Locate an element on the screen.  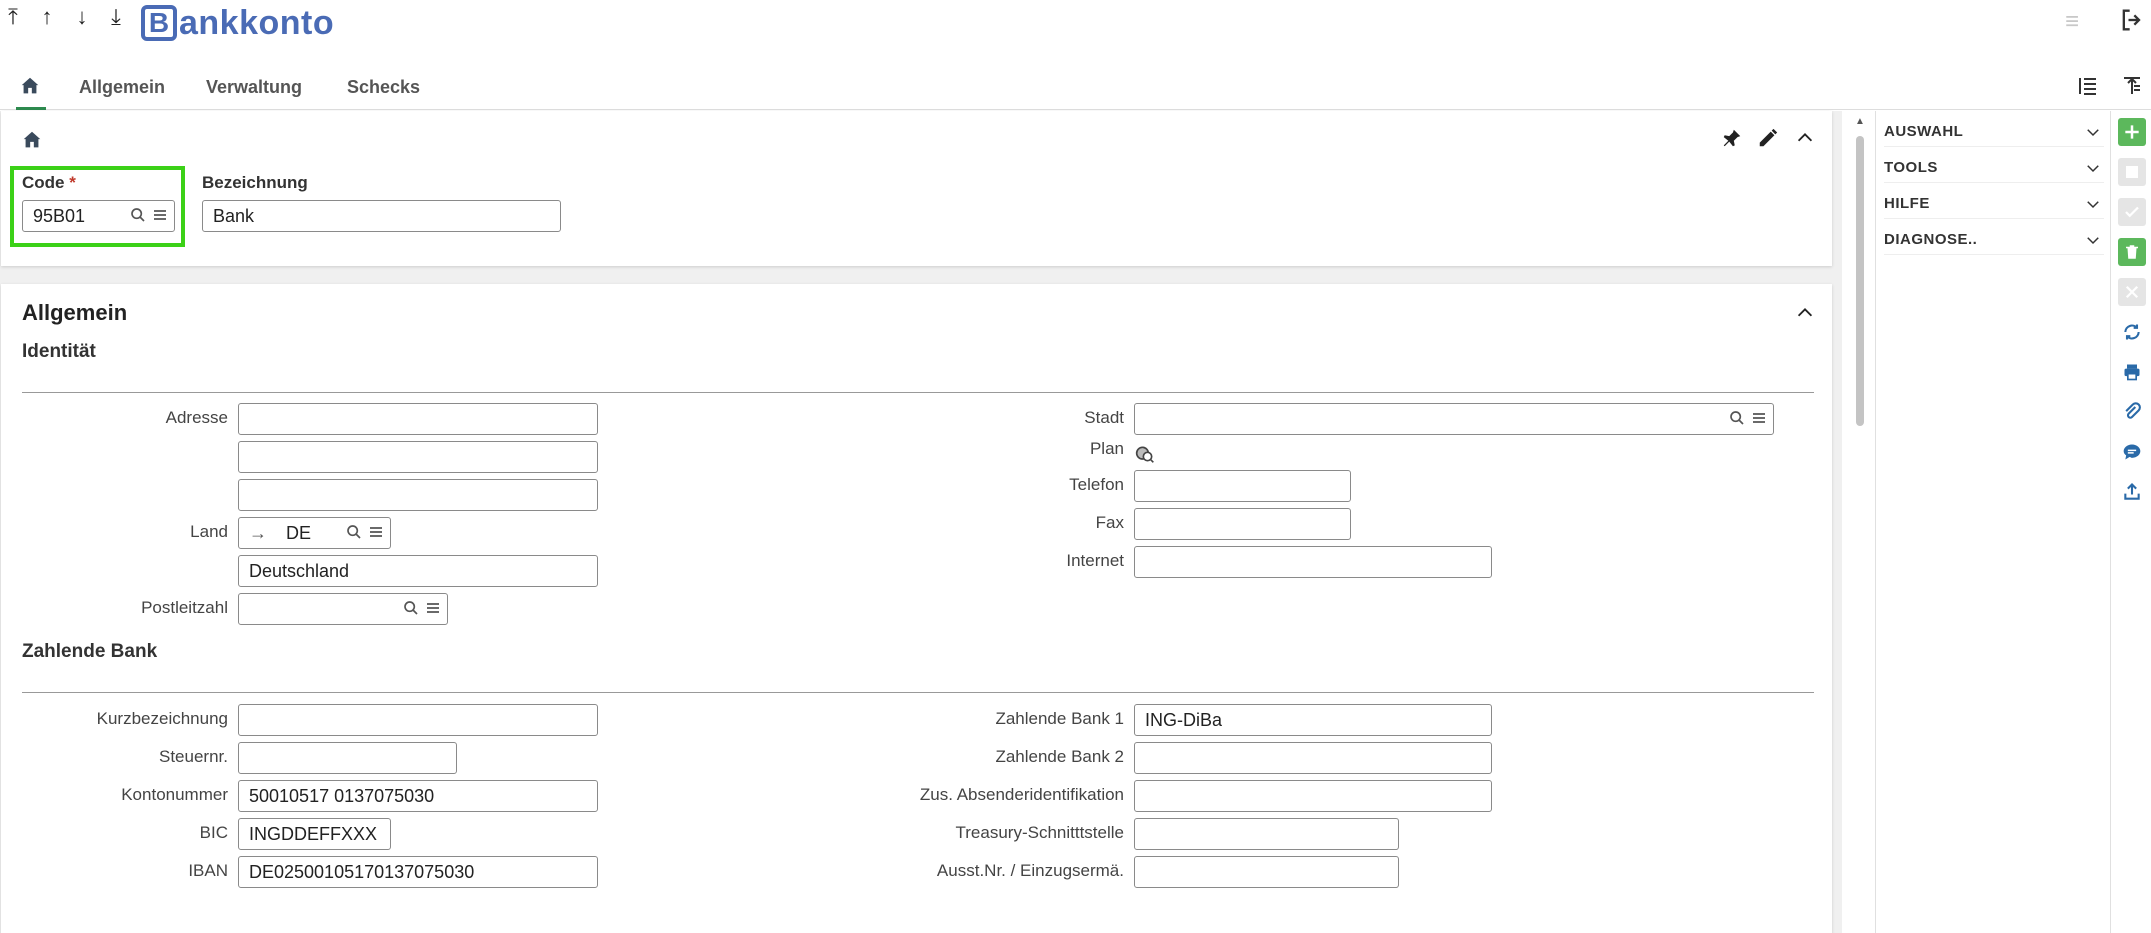
subsection-identitaet: Identität is located at coordinates (59, 351).